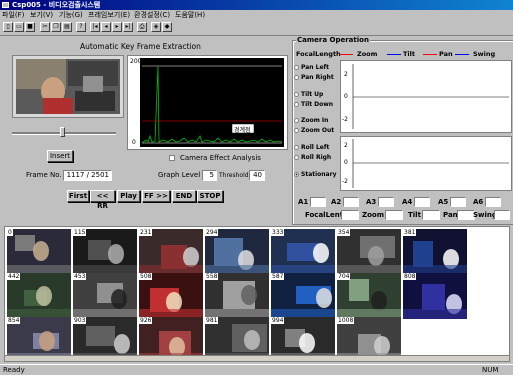 This screenshot has width=513, height=375. Describe the element at coordinates (13, 15) in the screenshot. I see `menu-file: 파일(F)` at that location.